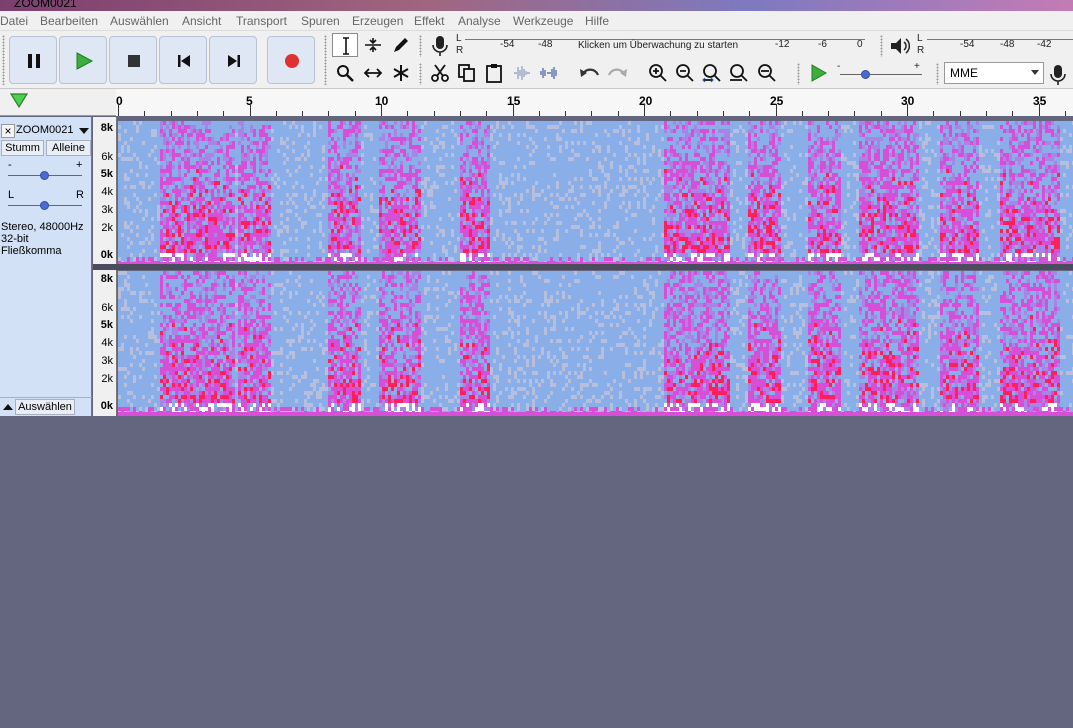 Image resolution: width=1073 pixels, height=728 pixels. Describe the element at coordinates (233, 60) in the screenshot. I see `skip-to-end-button` at that location.